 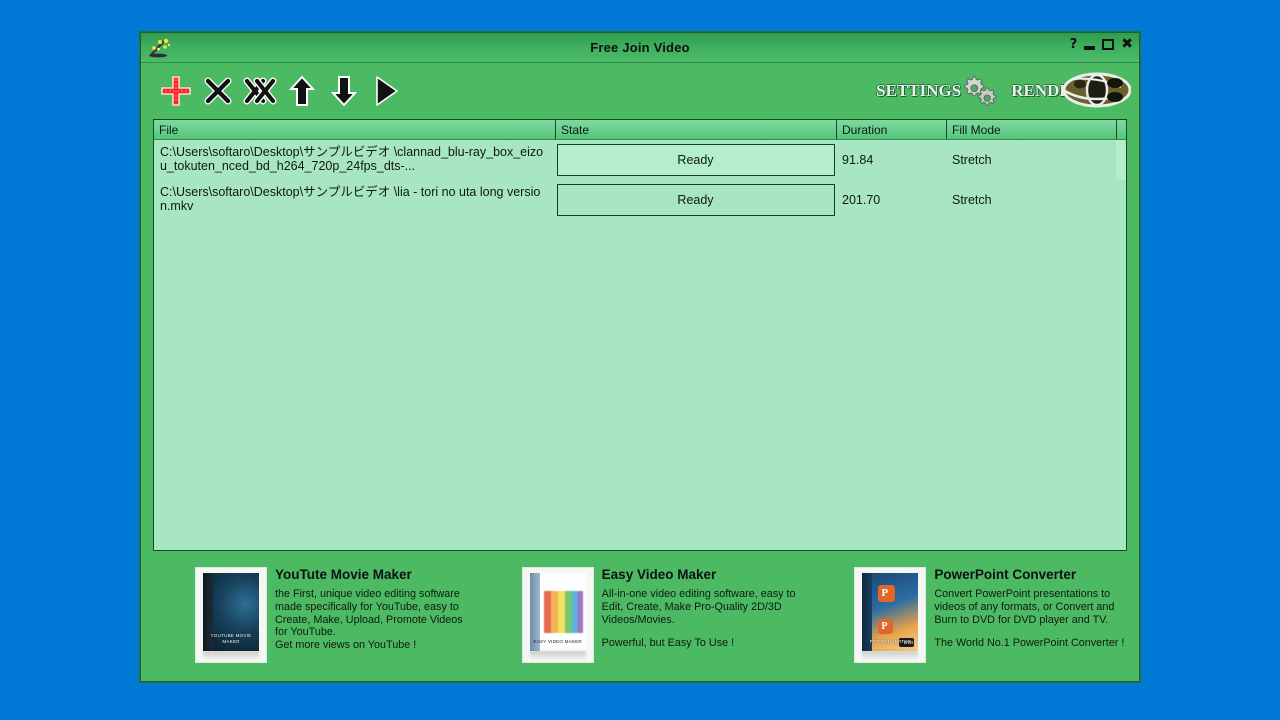 What do you see at coordinates (354, 129) in the screenshot?
I see `column-header-file: File` at bounding box center [354, 129].